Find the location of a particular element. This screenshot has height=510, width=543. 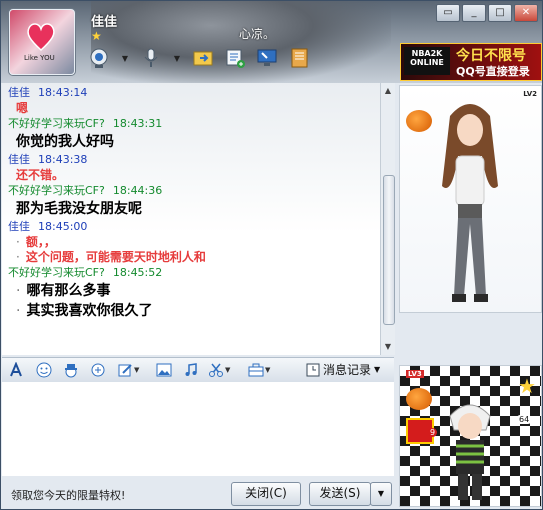

video-call-button is located at coordinates (99, 58).